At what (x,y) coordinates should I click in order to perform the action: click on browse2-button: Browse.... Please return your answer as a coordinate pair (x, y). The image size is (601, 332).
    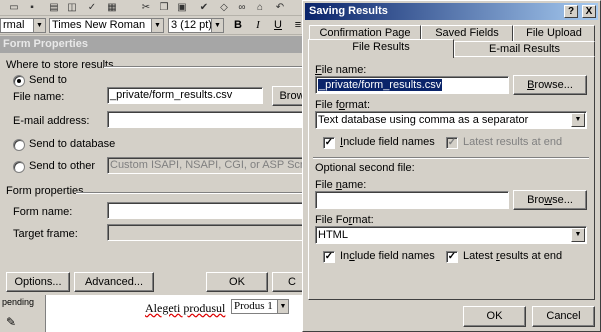
    Looking at the image, I should click on (550, 200).